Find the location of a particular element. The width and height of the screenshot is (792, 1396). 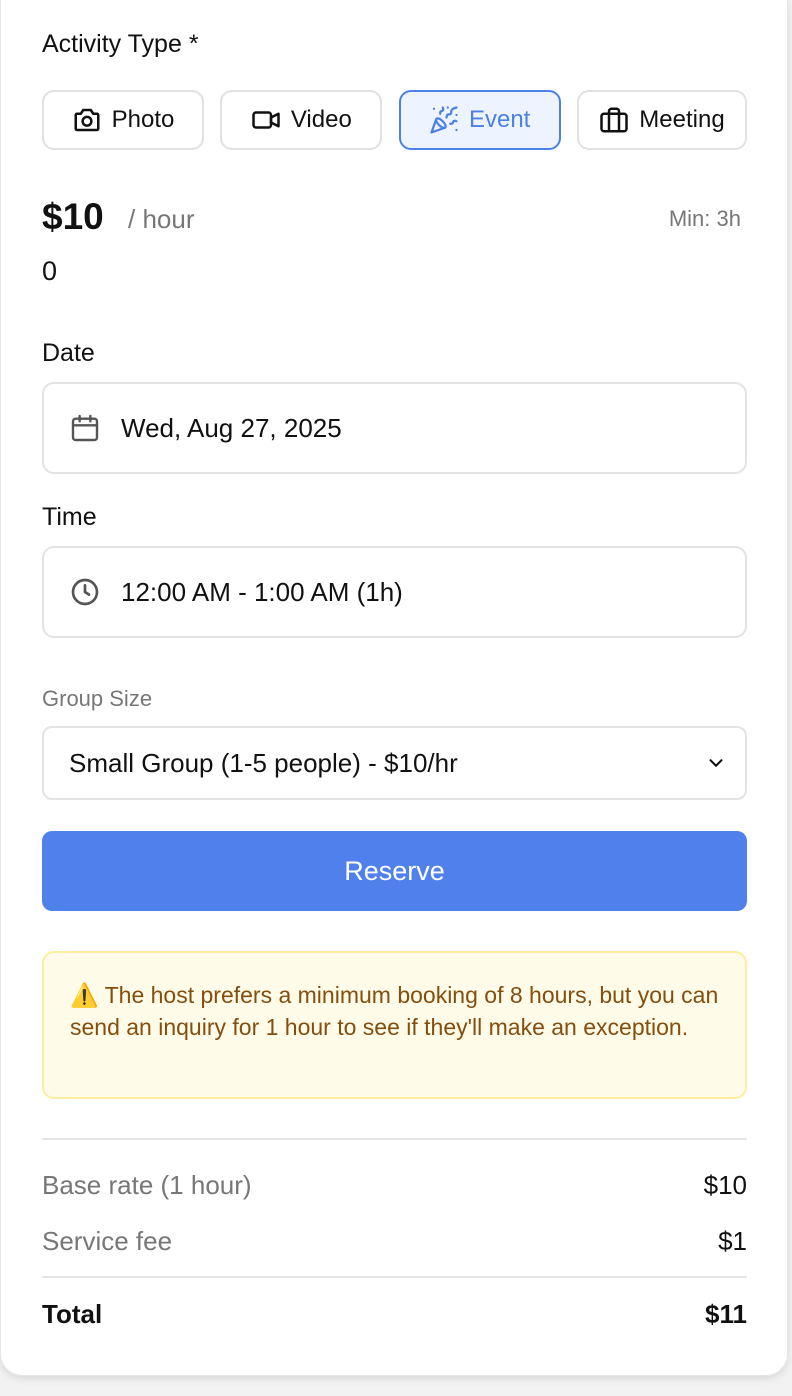

base-rate-value: $10 is located at coordinates (725, 1185).